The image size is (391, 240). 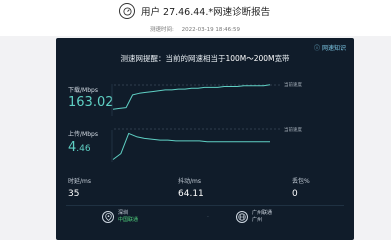 I want to click on download-chart, so click(x=196, y=100).